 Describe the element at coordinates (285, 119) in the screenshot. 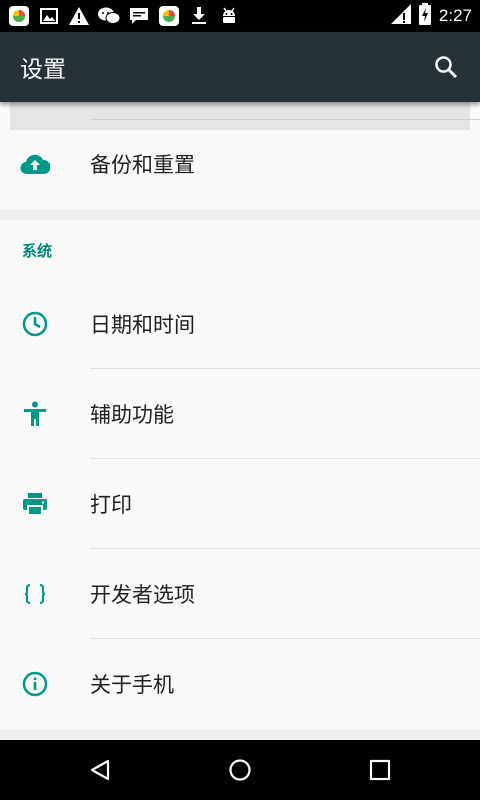

I see `divider` at that location.